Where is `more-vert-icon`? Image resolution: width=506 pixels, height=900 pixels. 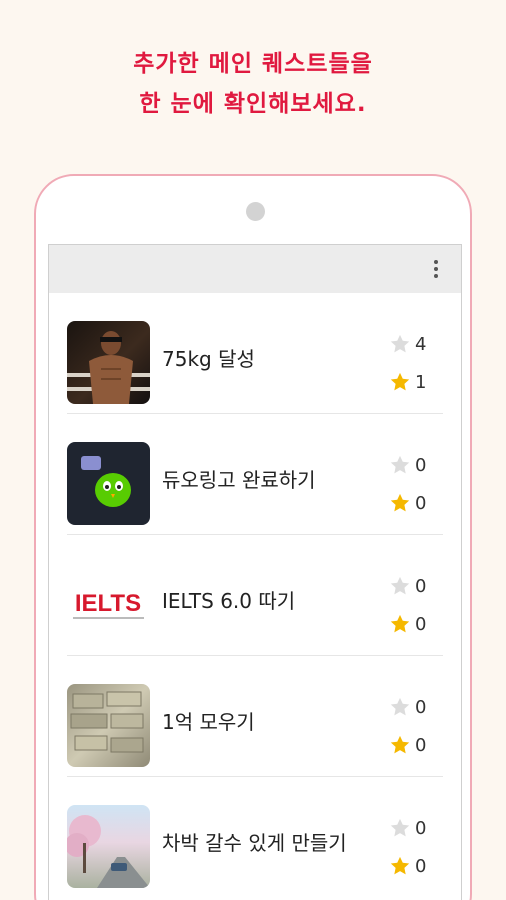
more-vert-icon is located at coordinates (436, 269).